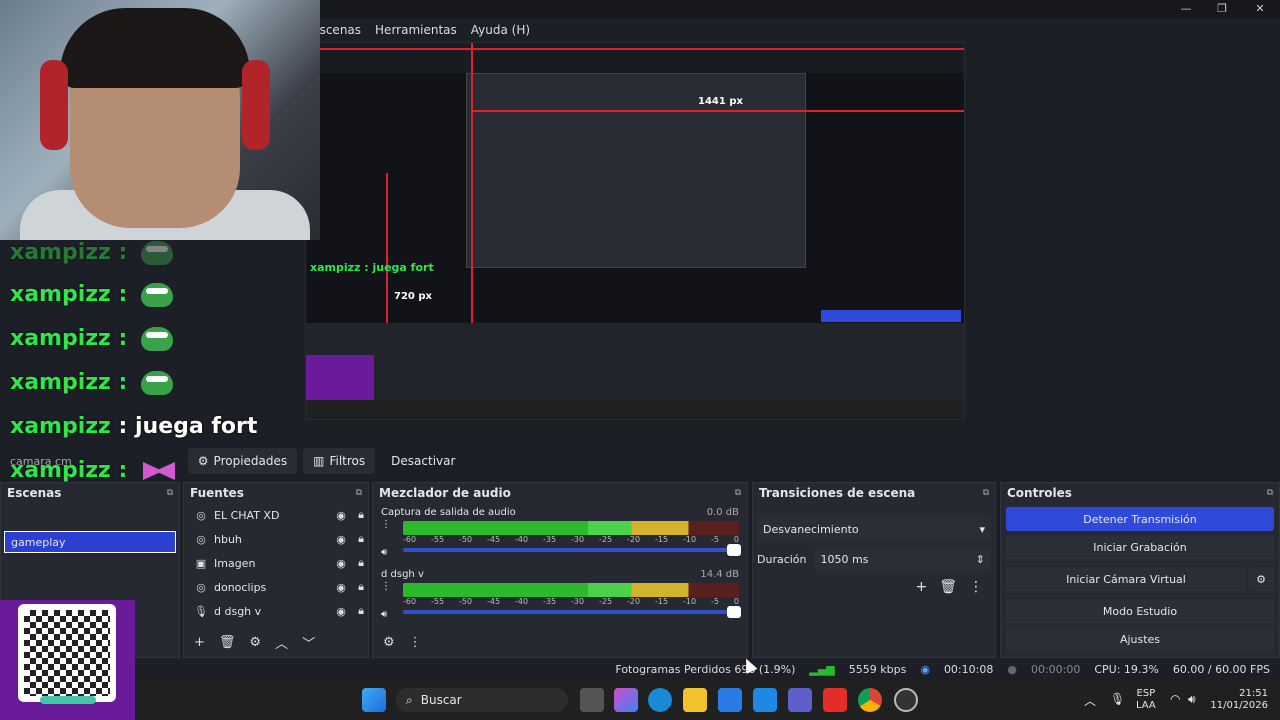 The image size is (1280, 720). Describe the element at coordinates (571, 590) in the screenshot. I see `volume-meter` at that location.